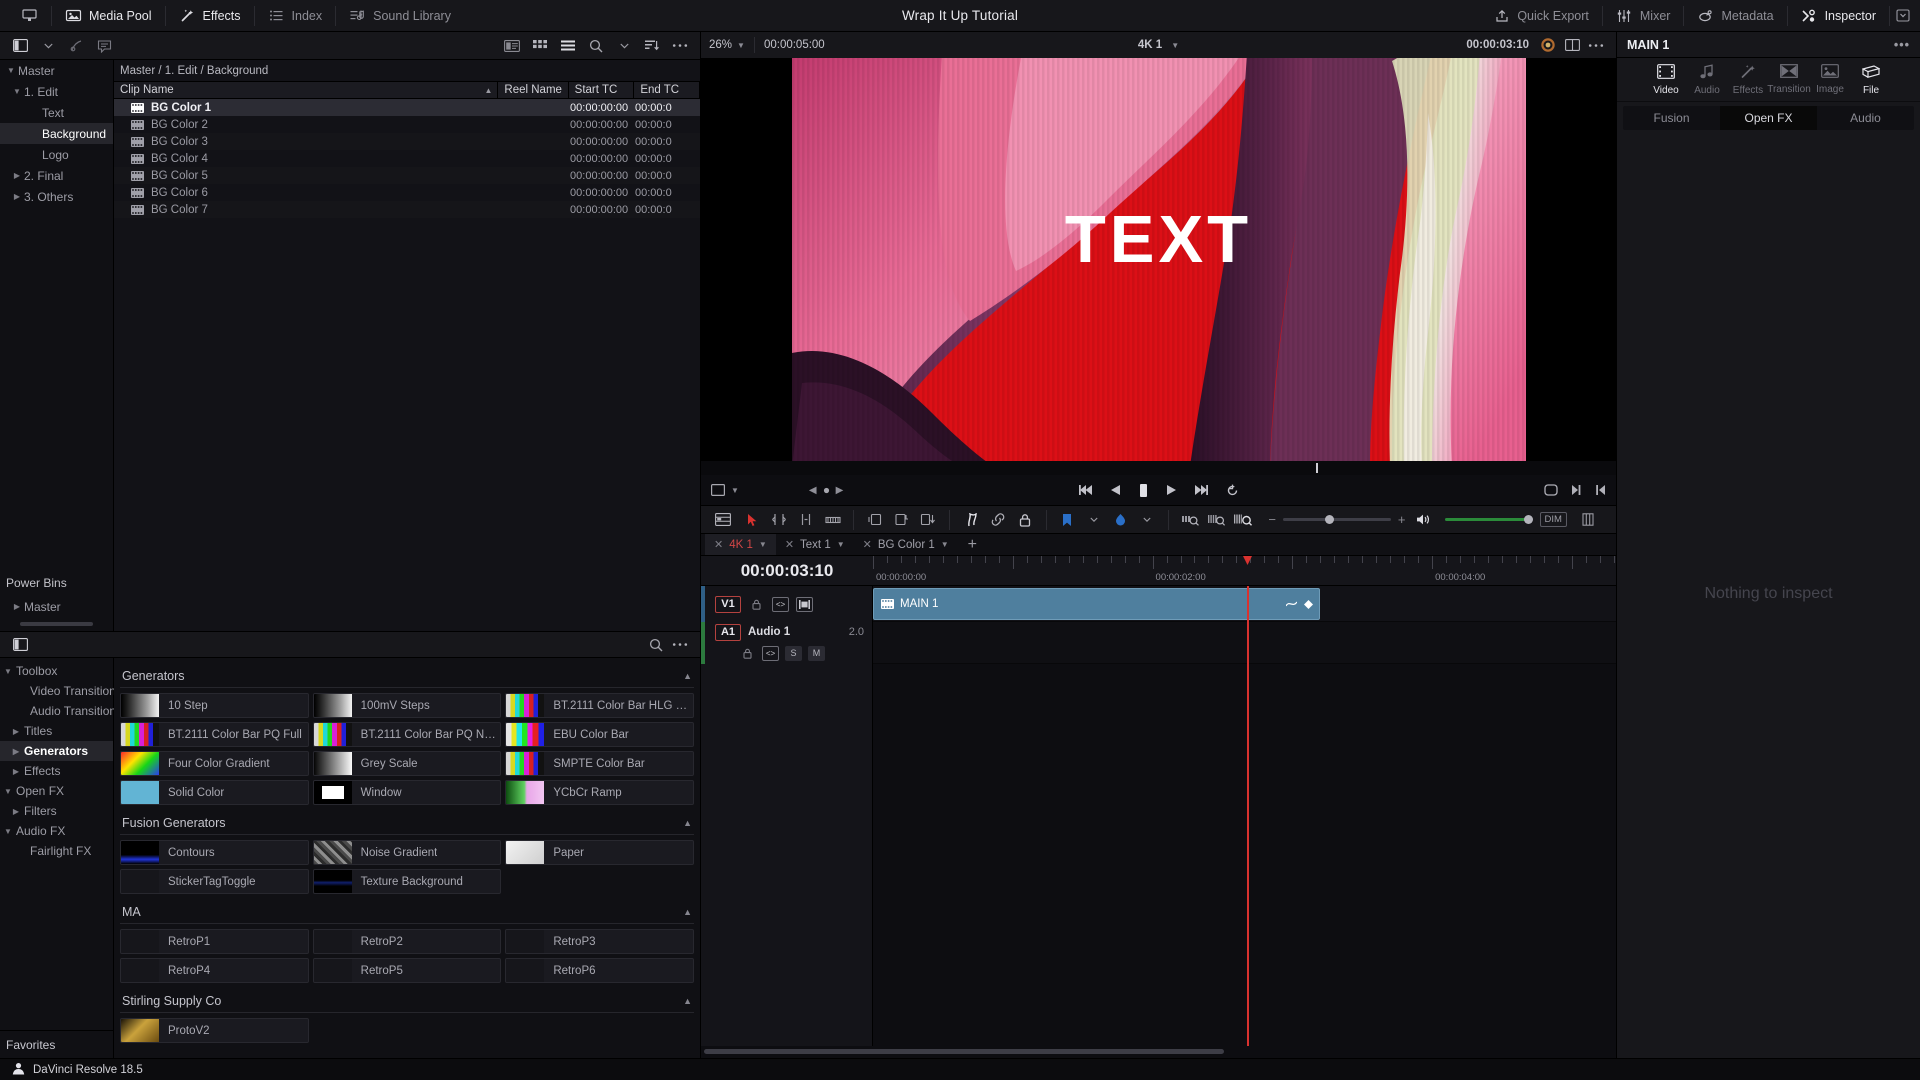  I want to click on metadata-view-icon, so click(512, 46).